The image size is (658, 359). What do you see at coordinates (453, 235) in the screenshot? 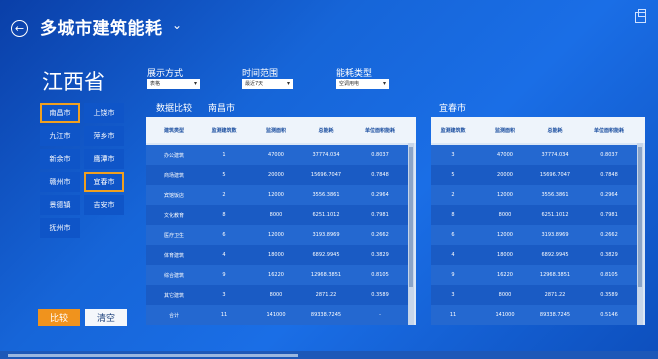
I see `table-cell: 6` at bounding box center [453, 235].